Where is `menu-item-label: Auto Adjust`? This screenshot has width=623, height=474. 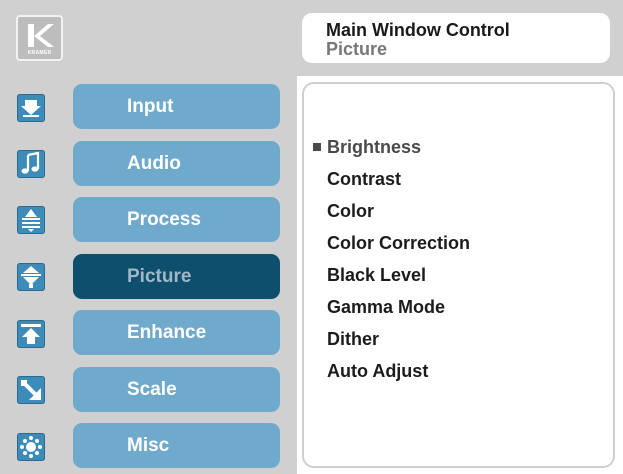
menu-item-label: Auto Adjust is located at coordinates (378, 371).